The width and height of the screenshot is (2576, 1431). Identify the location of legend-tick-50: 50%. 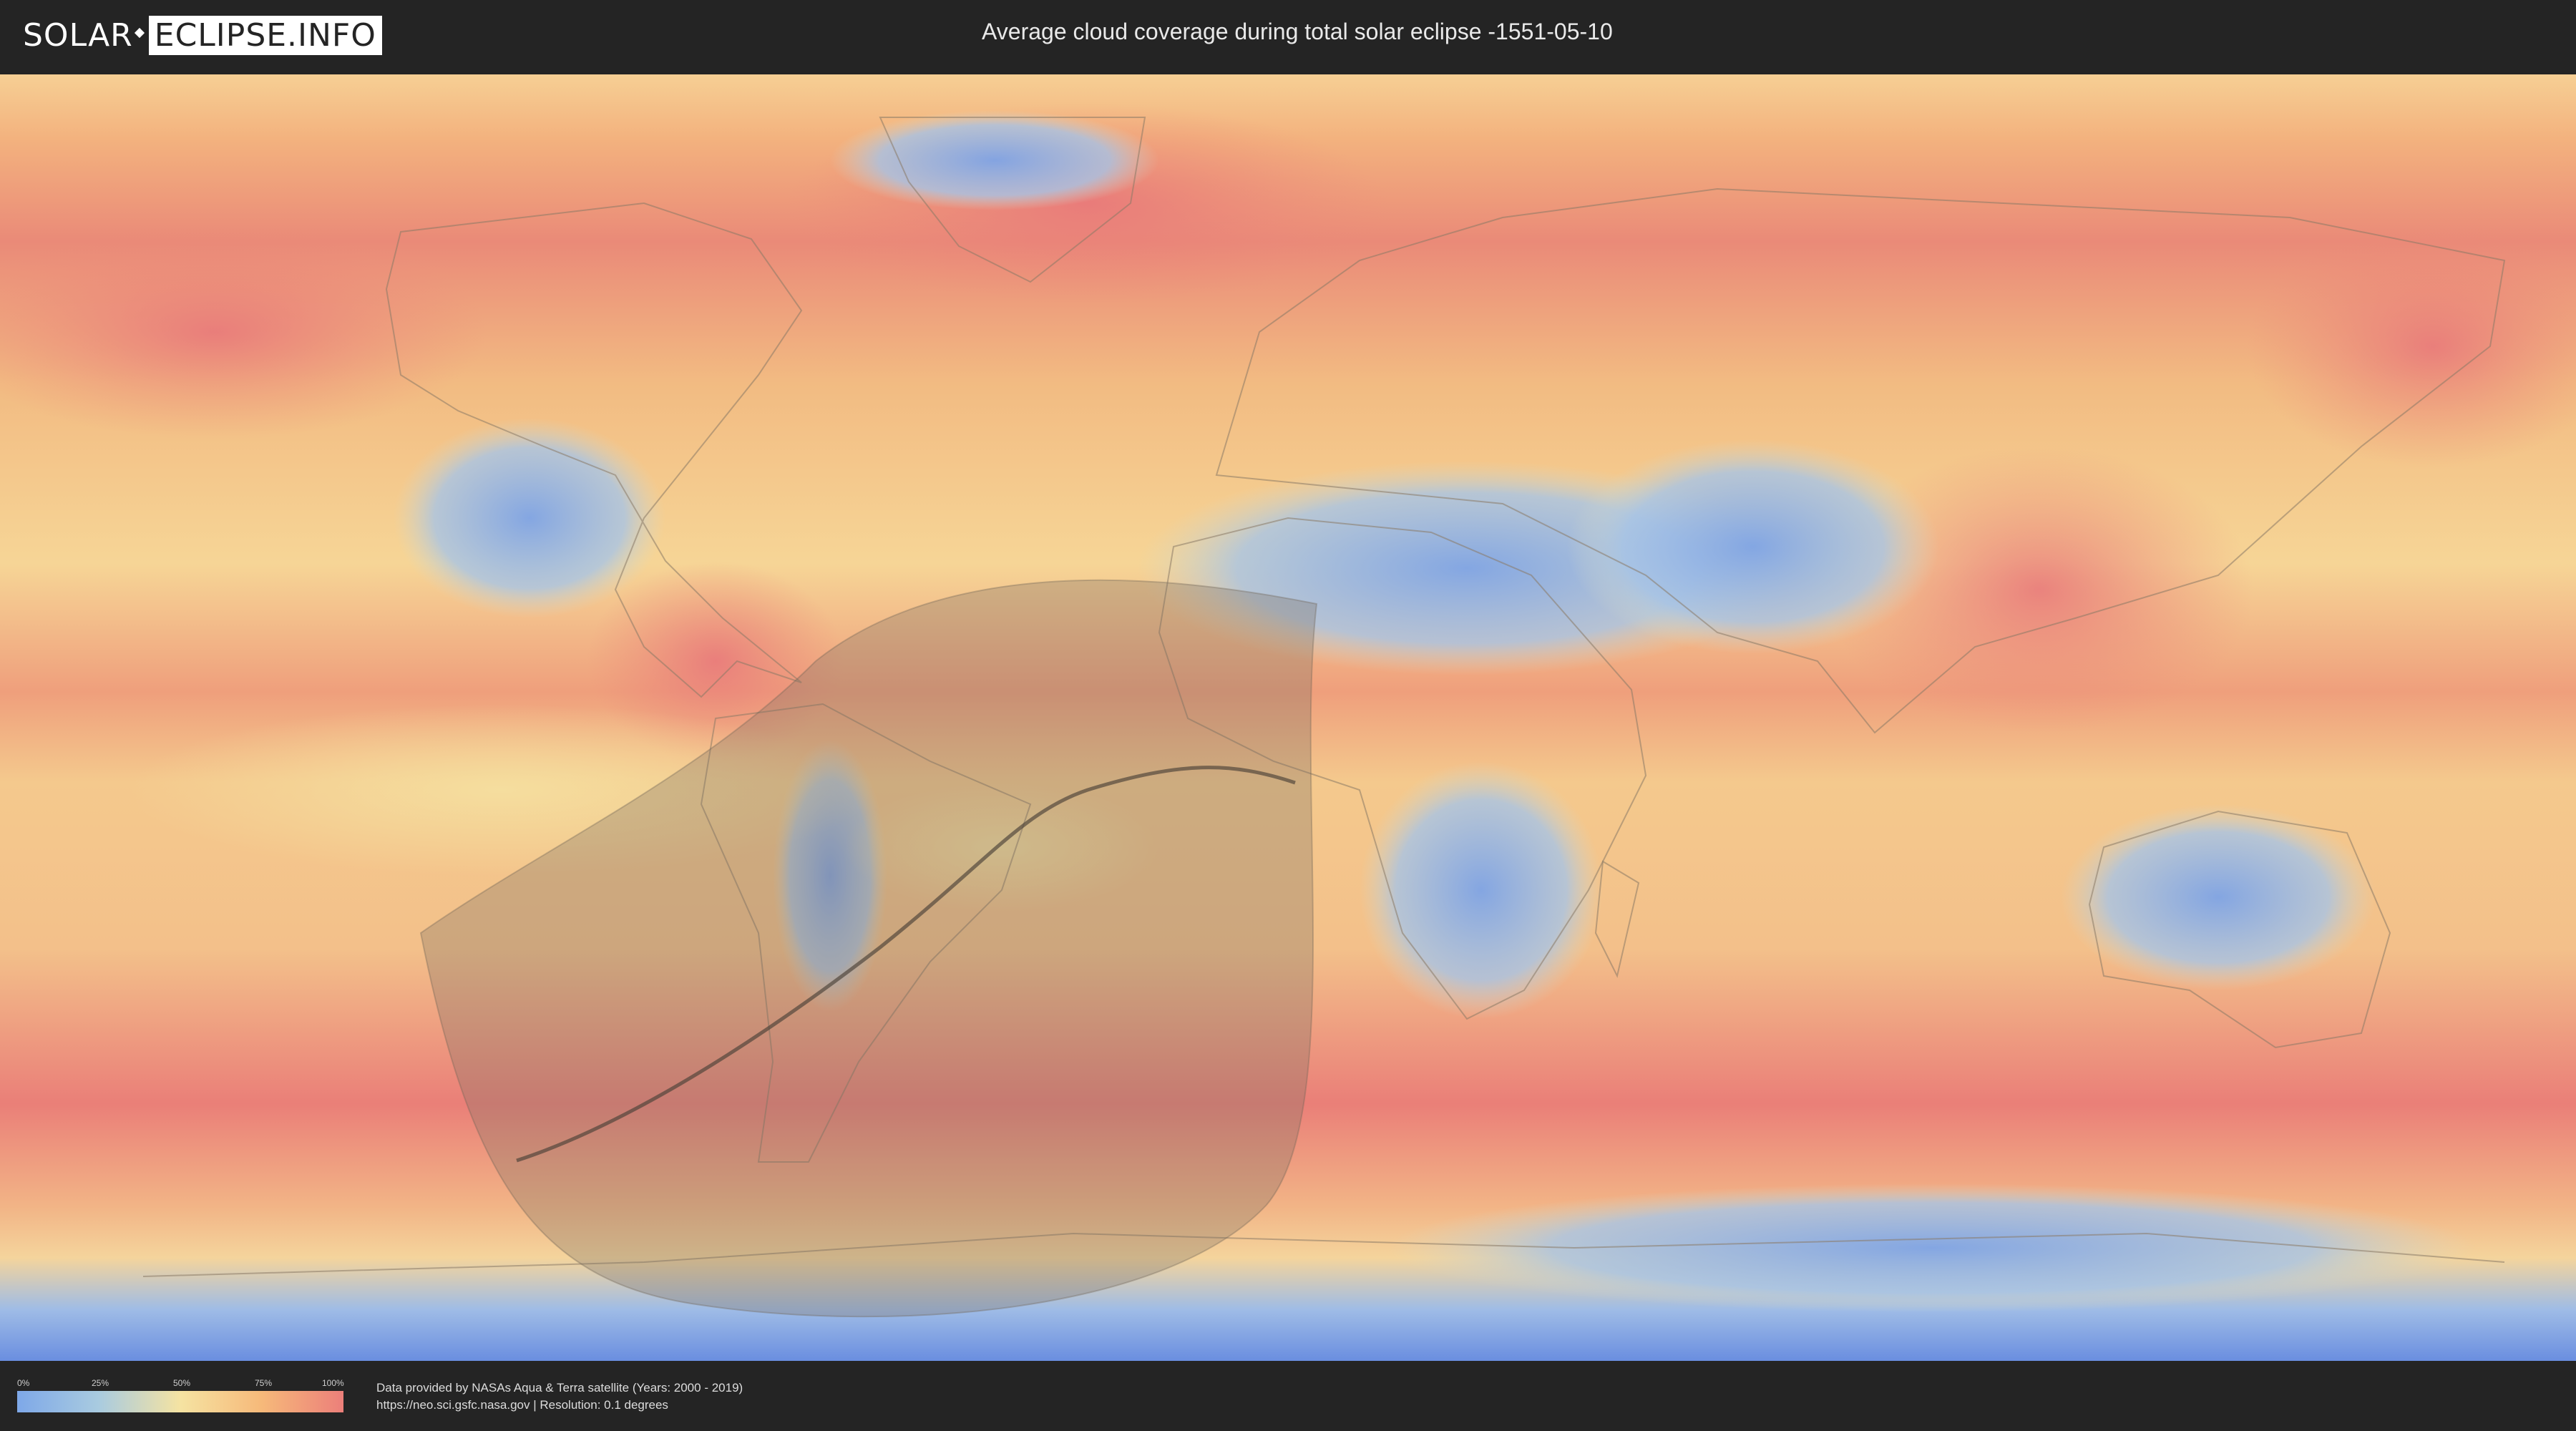
(182, 1383).